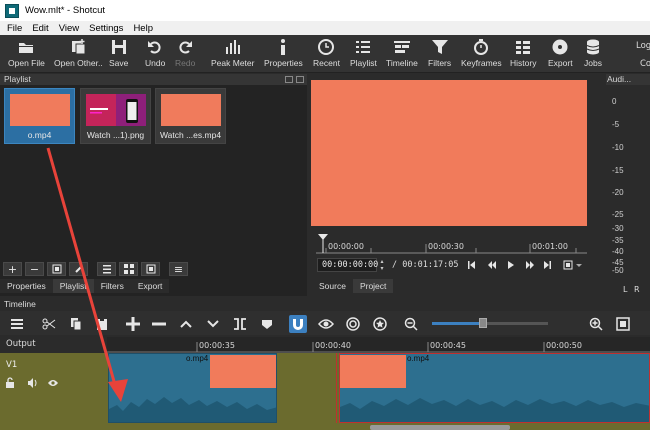 This screenshot has width=650, height=430. What do you see at coordinates (106, 28) in the screenshot?
I see `menu-settings: Settings` at bounding box center [106, 28].